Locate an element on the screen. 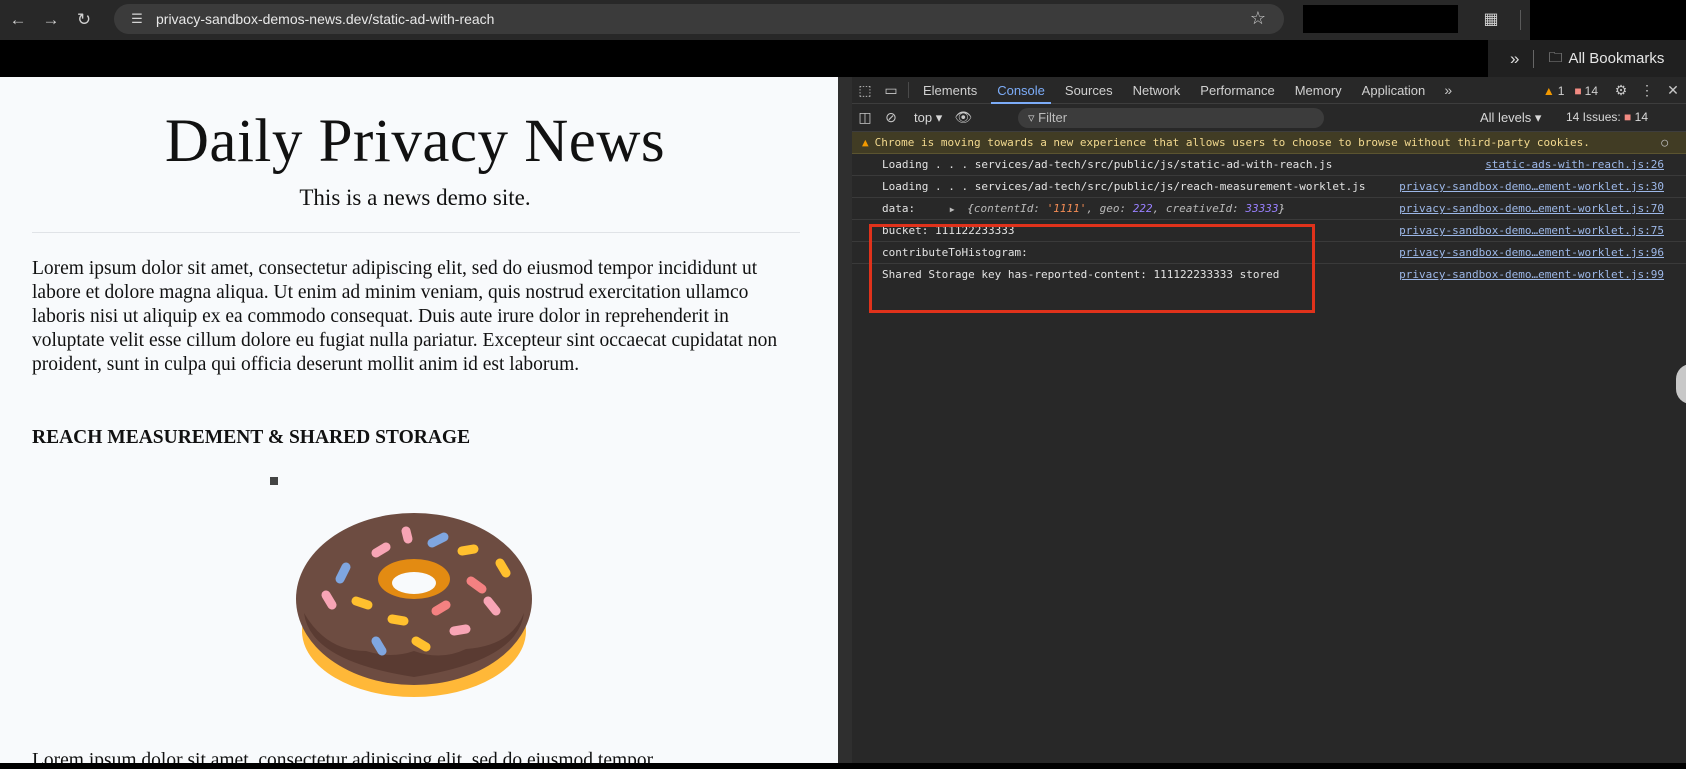 The width and height of the screenshot is (1686, 769). issues-label: 14 Issues: is located at coordinates (1593, 117).